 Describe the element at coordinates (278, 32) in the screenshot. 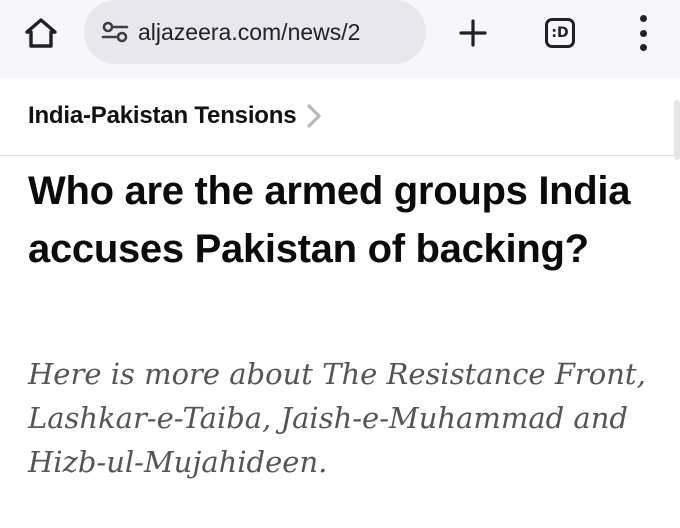

I see `url-text: aljazeera.com/news/2` at that location.